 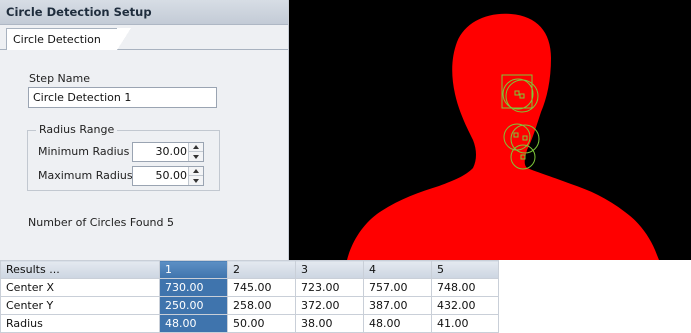 I want to click on table-cell: 723.00, so click(x=329, y=287).